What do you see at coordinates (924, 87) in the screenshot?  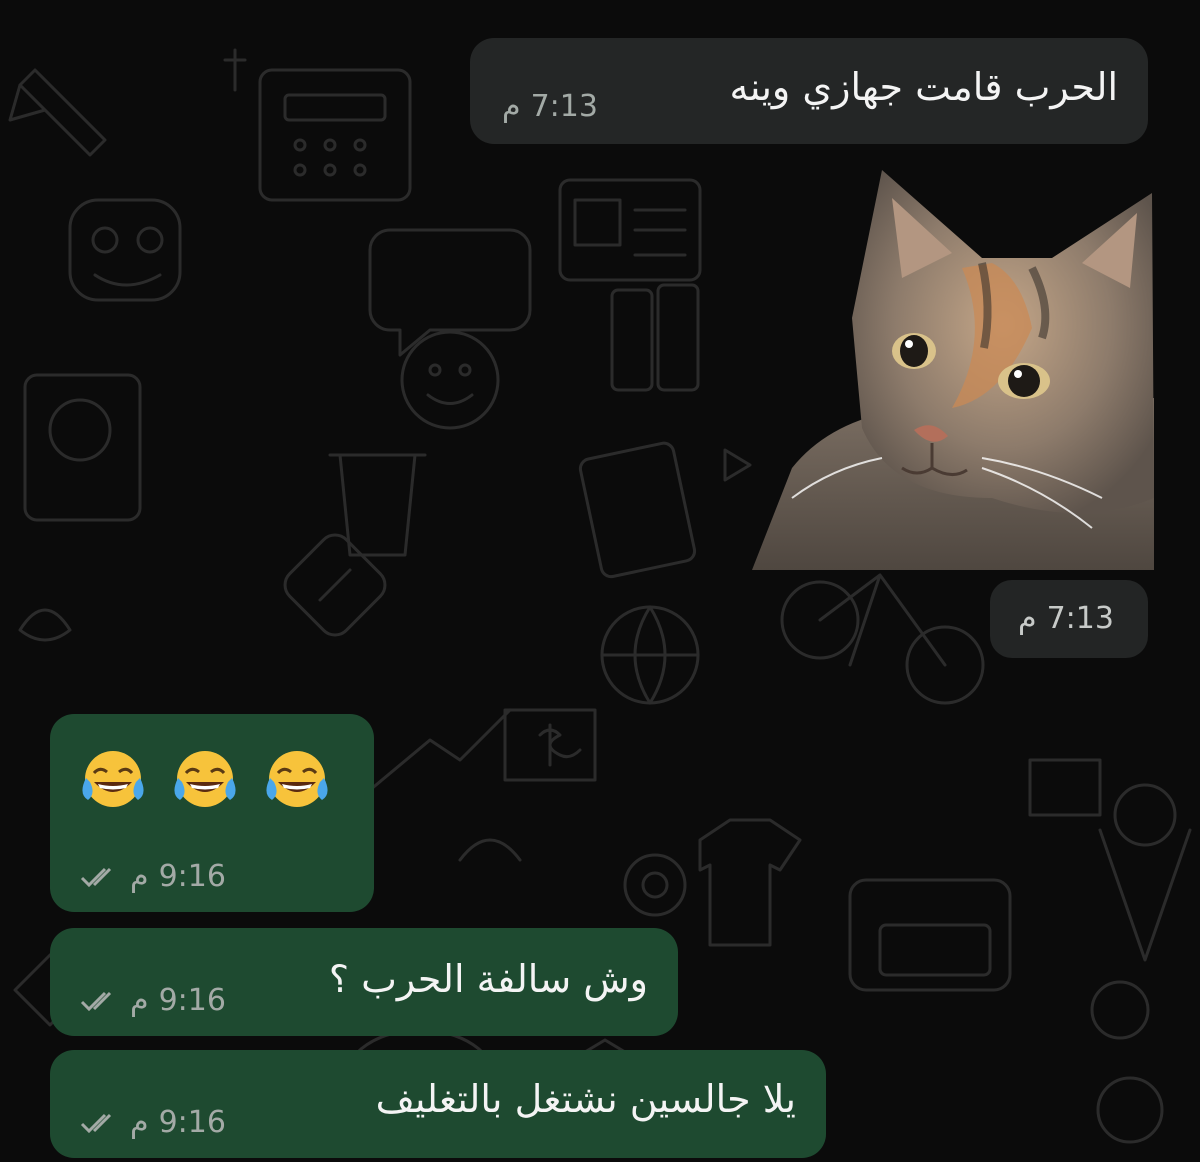 I see `message-text: الحرب قامت جهازي وينه` at bounding box center [924, 87].